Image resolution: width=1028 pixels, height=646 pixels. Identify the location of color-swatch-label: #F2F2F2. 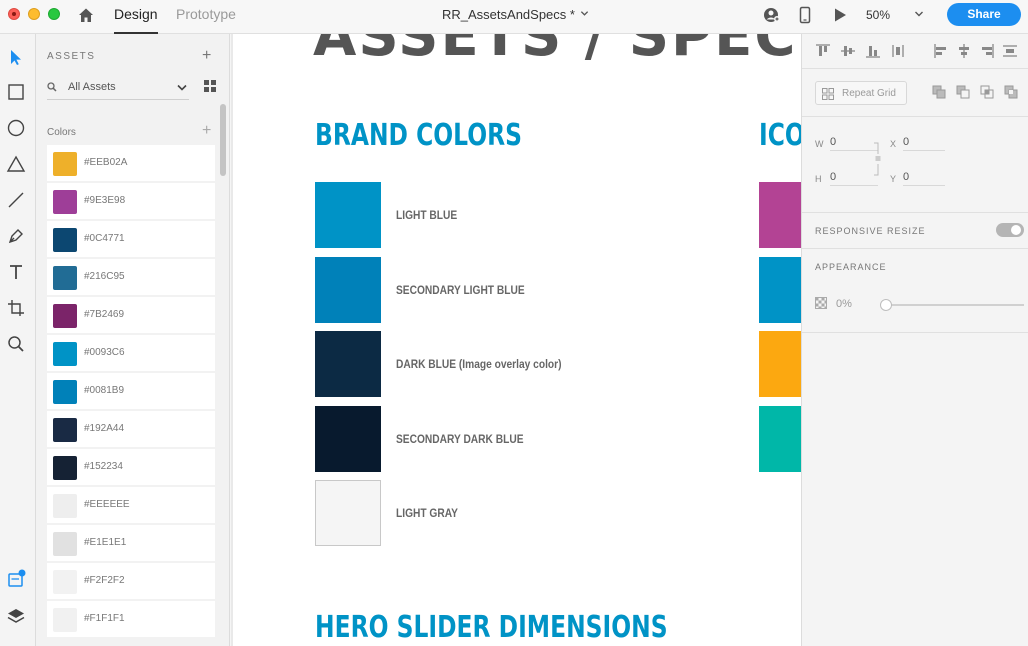
(104, 580).